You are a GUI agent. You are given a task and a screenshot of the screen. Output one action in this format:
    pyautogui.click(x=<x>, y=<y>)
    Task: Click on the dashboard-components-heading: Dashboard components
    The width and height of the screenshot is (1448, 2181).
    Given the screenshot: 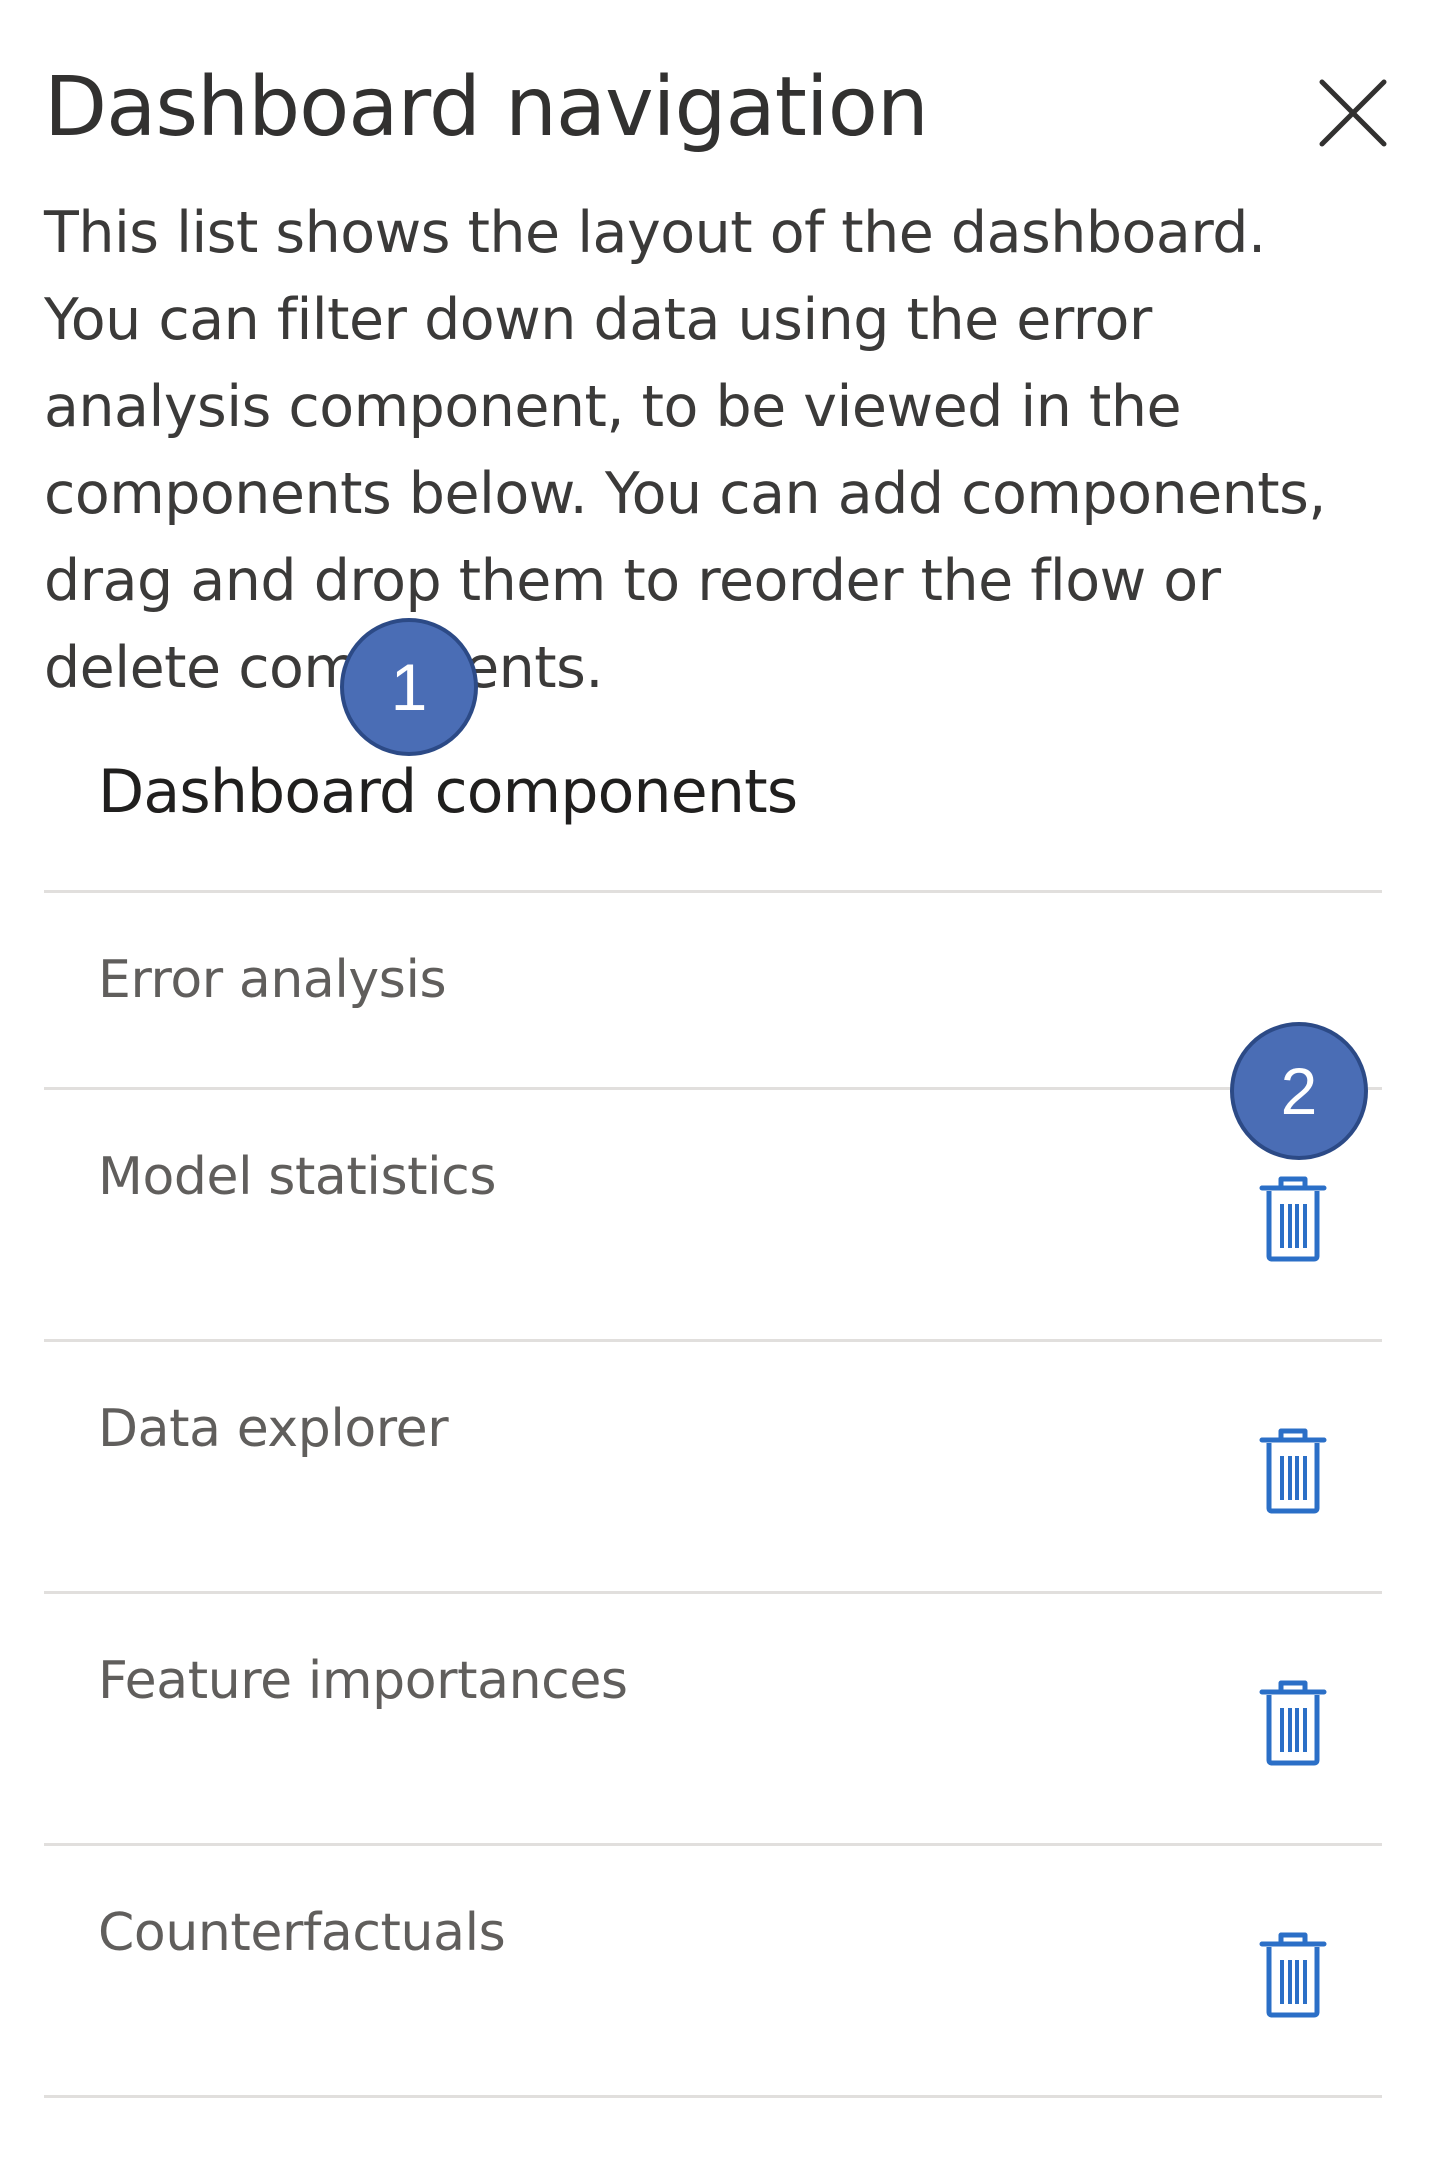 What is the action you would take?
    pyautogui.click(x=448, y=792)
    